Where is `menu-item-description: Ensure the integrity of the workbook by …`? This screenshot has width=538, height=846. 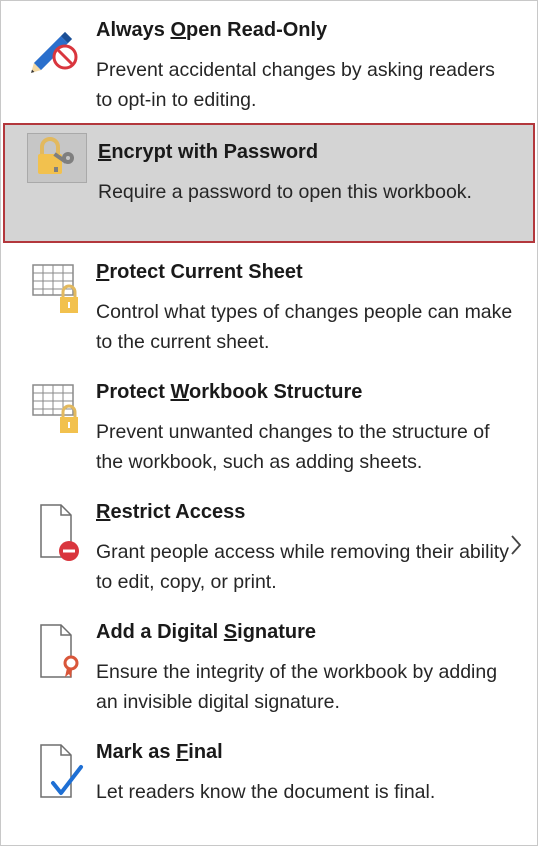
menu-item-description: Ensure the integrity of the workbook by … is located at coordinates (297, 687).